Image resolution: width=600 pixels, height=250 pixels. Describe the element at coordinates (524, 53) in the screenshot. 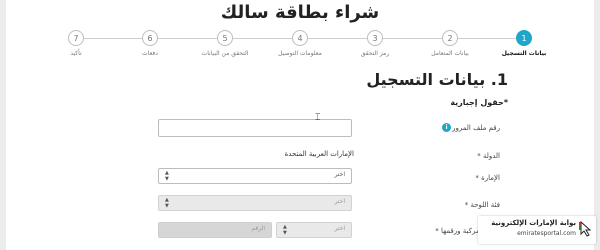

I see `step-1-label: بيانات التسجيل` at that location.